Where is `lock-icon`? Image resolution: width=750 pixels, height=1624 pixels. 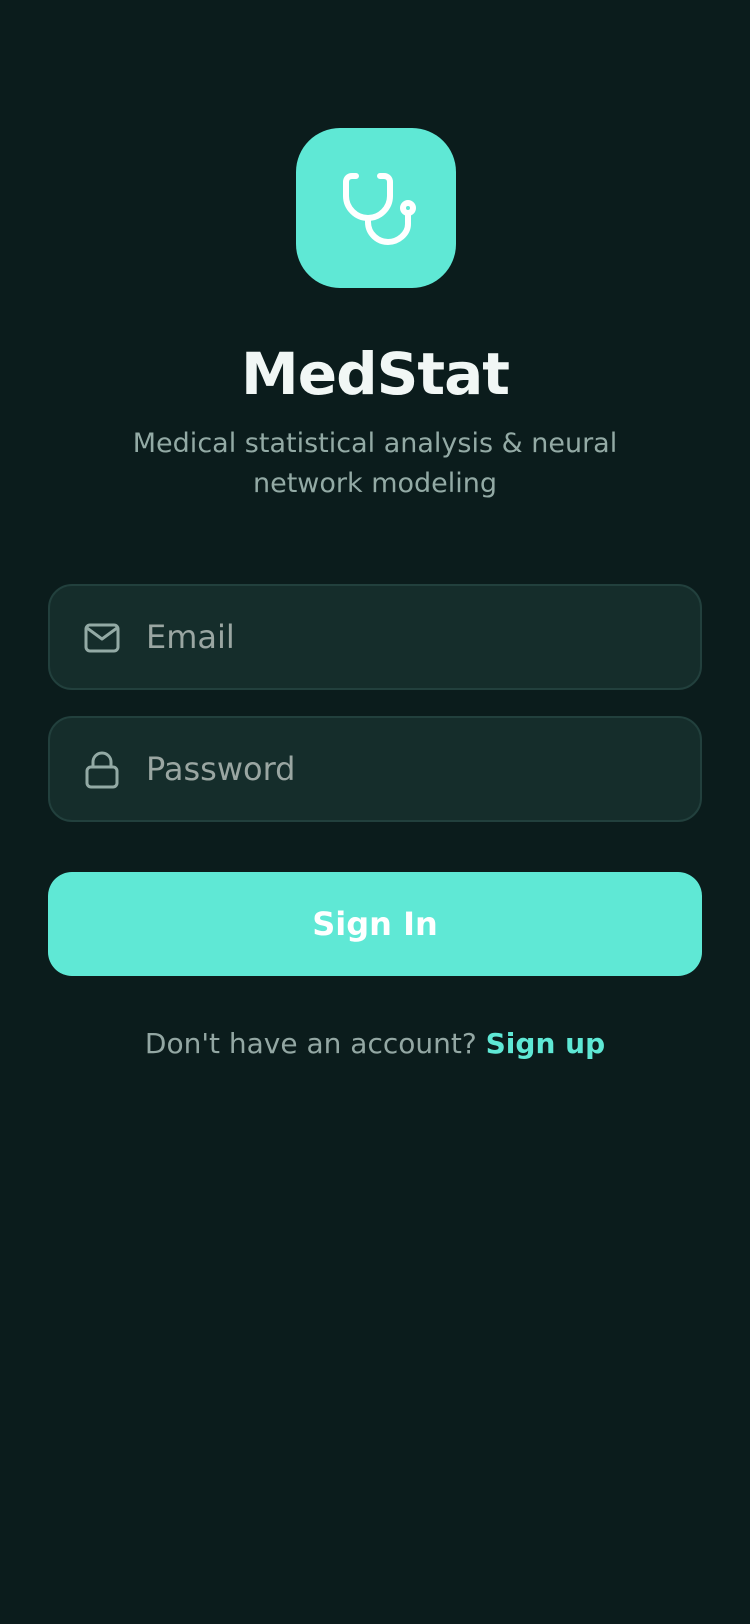
lock-icon is located at coordinates (102, 770).